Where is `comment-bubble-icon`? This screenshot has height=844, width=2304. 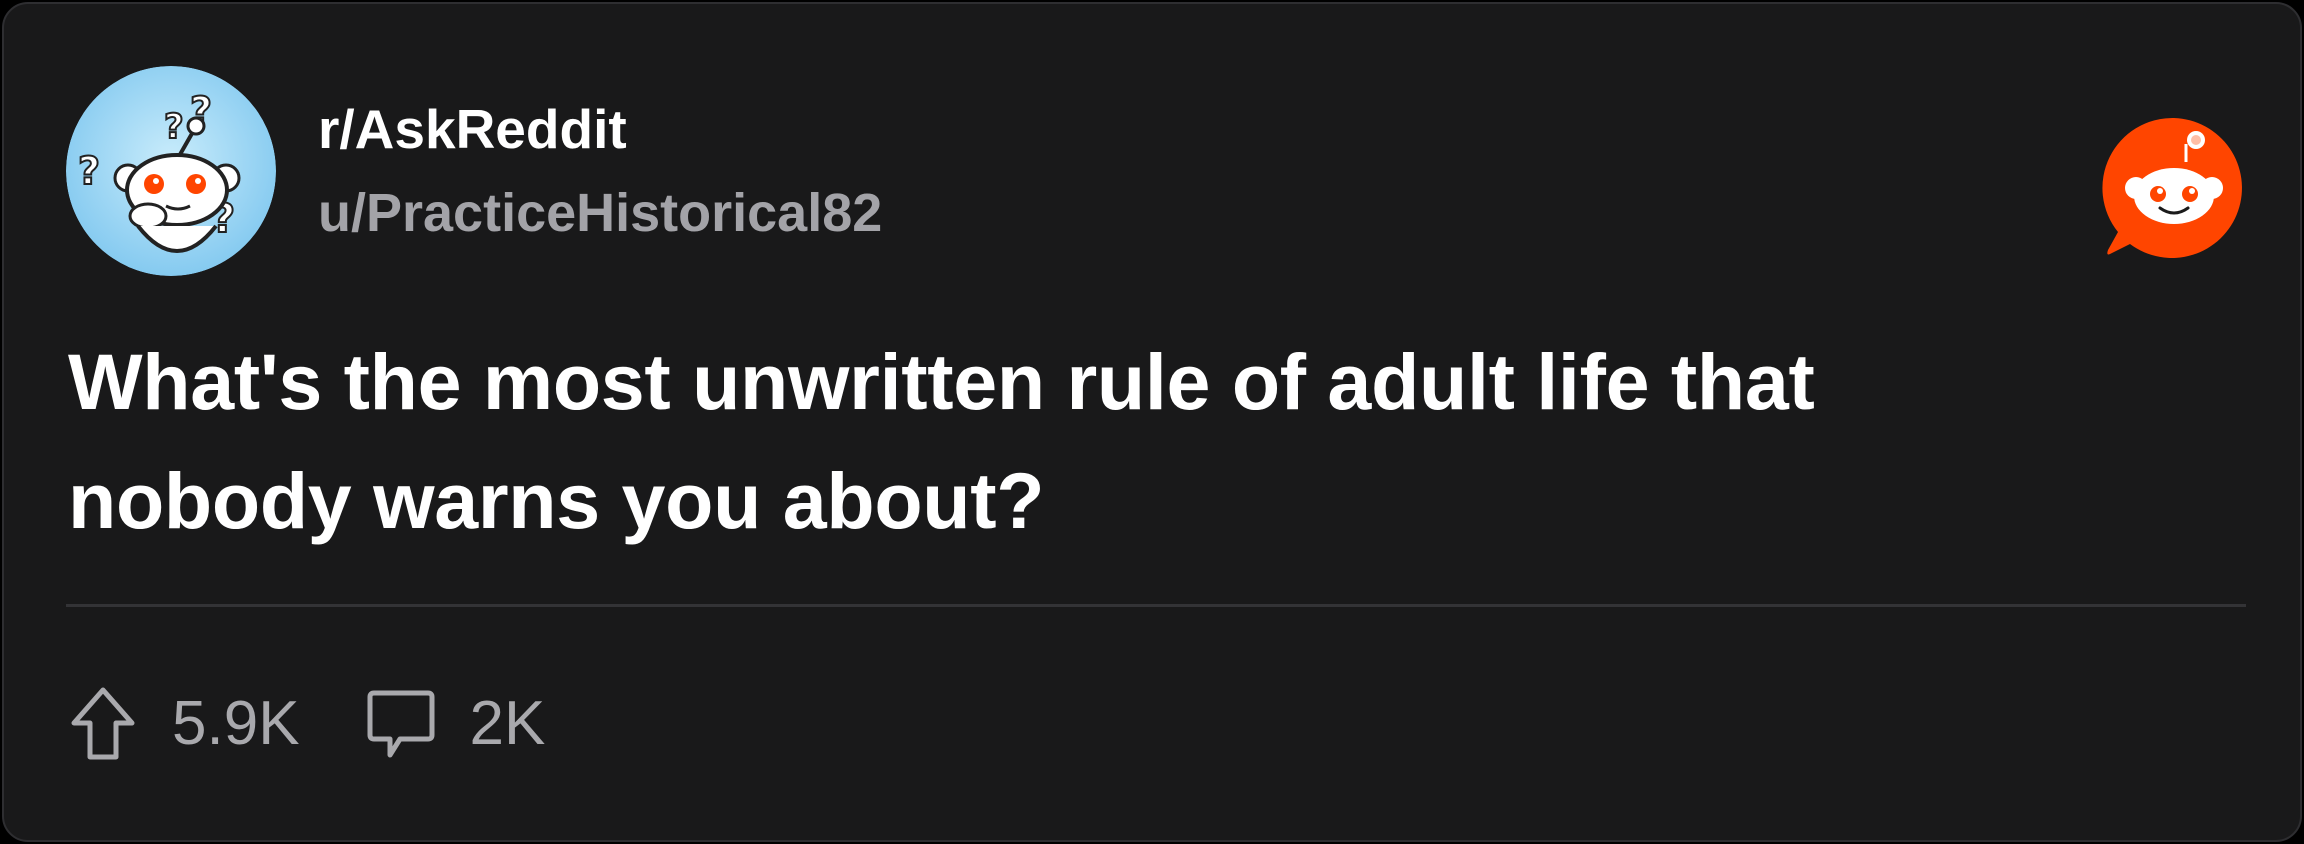 comment-bubble-icon is located at coordinates (401, 724).